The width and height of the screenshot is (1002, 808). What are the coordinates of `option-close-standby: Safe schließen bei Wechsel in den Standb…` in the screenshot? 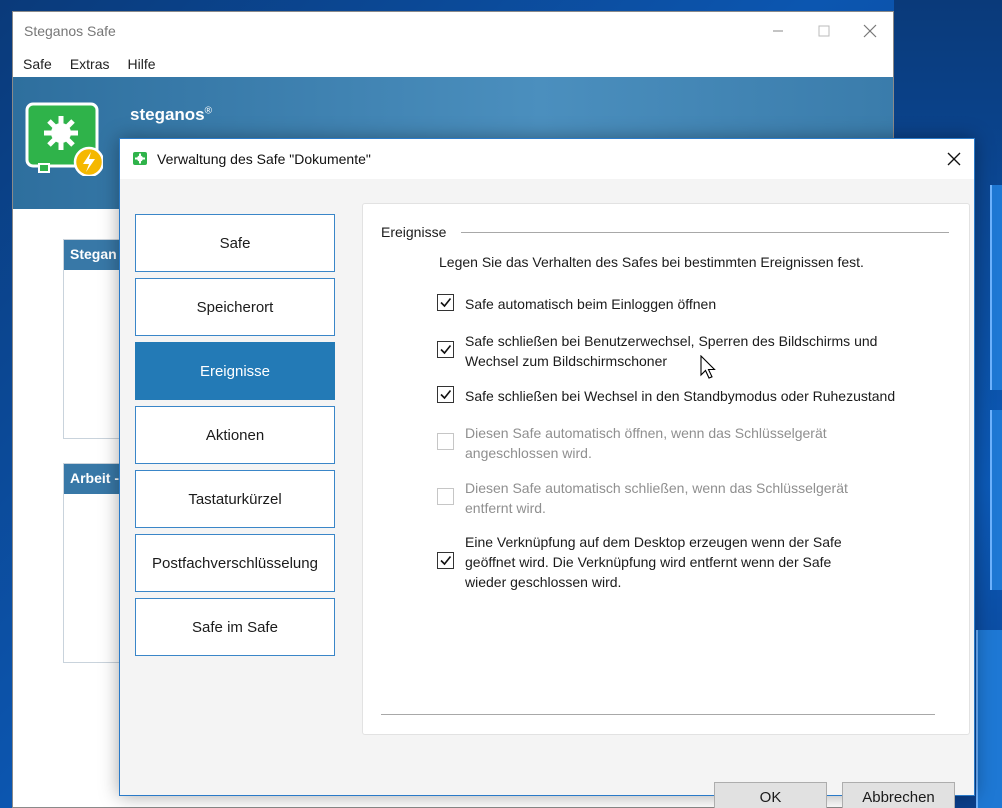 It's located at (687, 396).